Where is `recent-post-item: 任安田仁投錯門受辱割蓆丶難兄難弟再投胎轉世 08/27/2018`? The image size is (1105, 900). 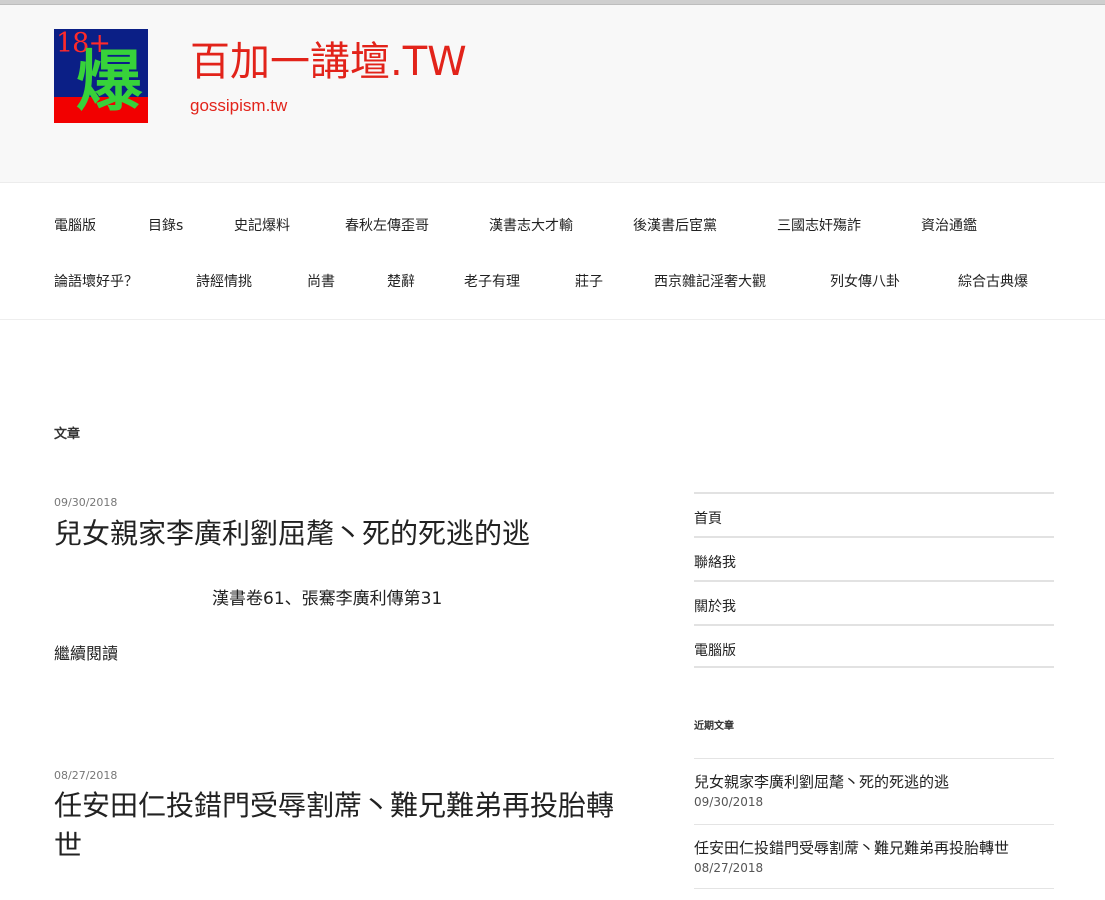
recent-post-item: 任安田仁投錯門受辱割蓆丶難兄難弟再投胎轉世 08/27/2018 is located at coordinates (874, 858).